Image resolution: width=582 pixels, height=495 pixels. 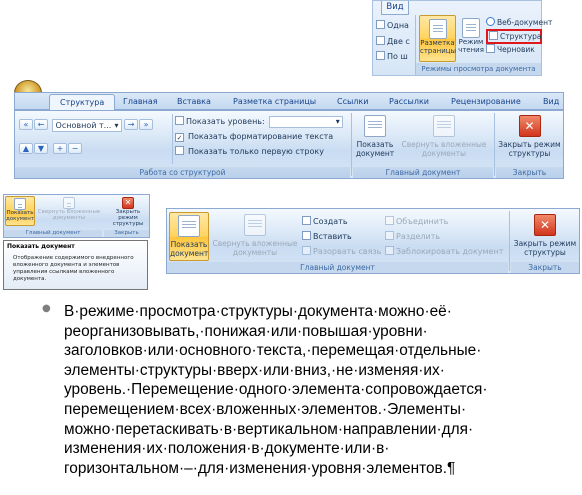 I want to click on demote-icon: →, so click(x=131, y=124).